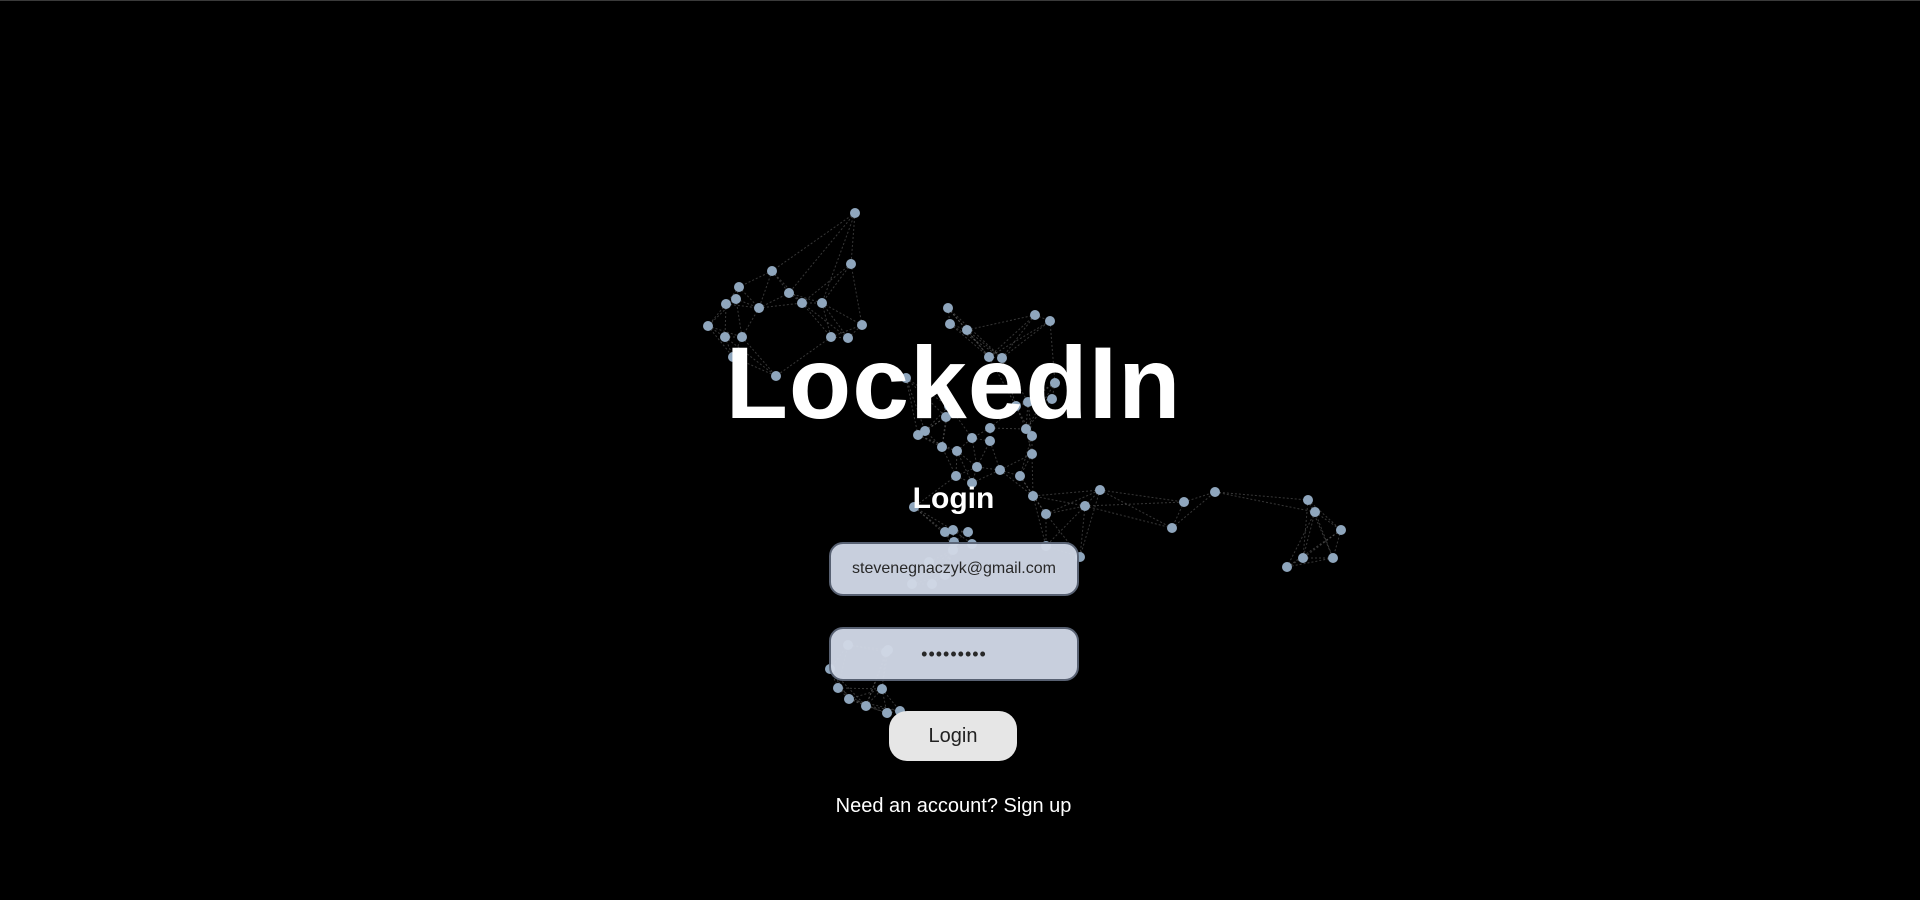 This screenshot has height=900, width=1920. What do you see at coordinates (954, 569) in the screenshot?
I see `email-field` at bounding box center [954, 569].